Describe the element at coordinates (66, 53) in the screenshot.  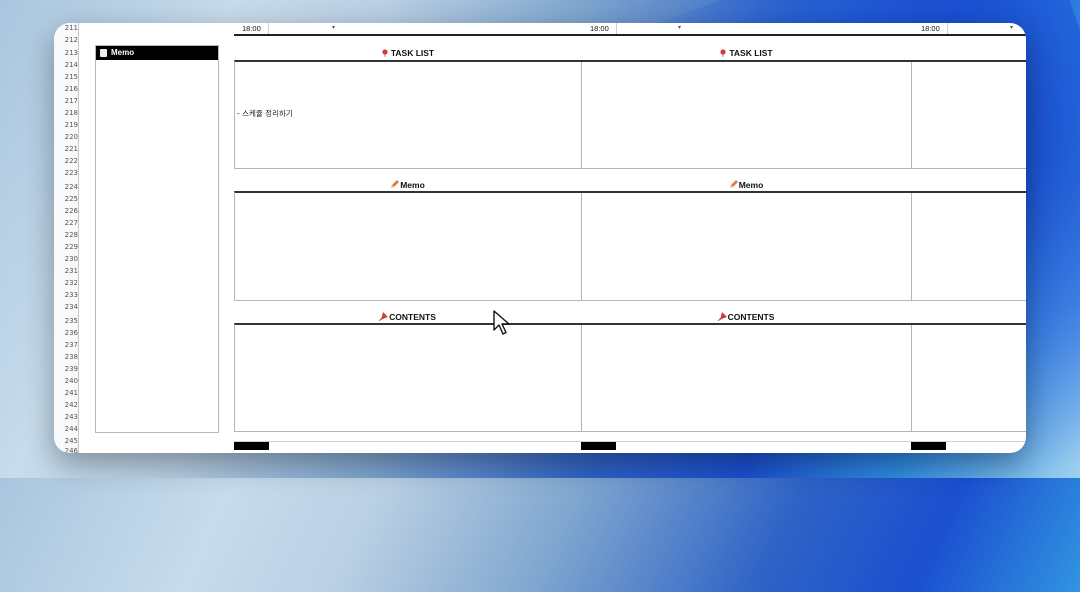
I see `row-number: 213` at that location.